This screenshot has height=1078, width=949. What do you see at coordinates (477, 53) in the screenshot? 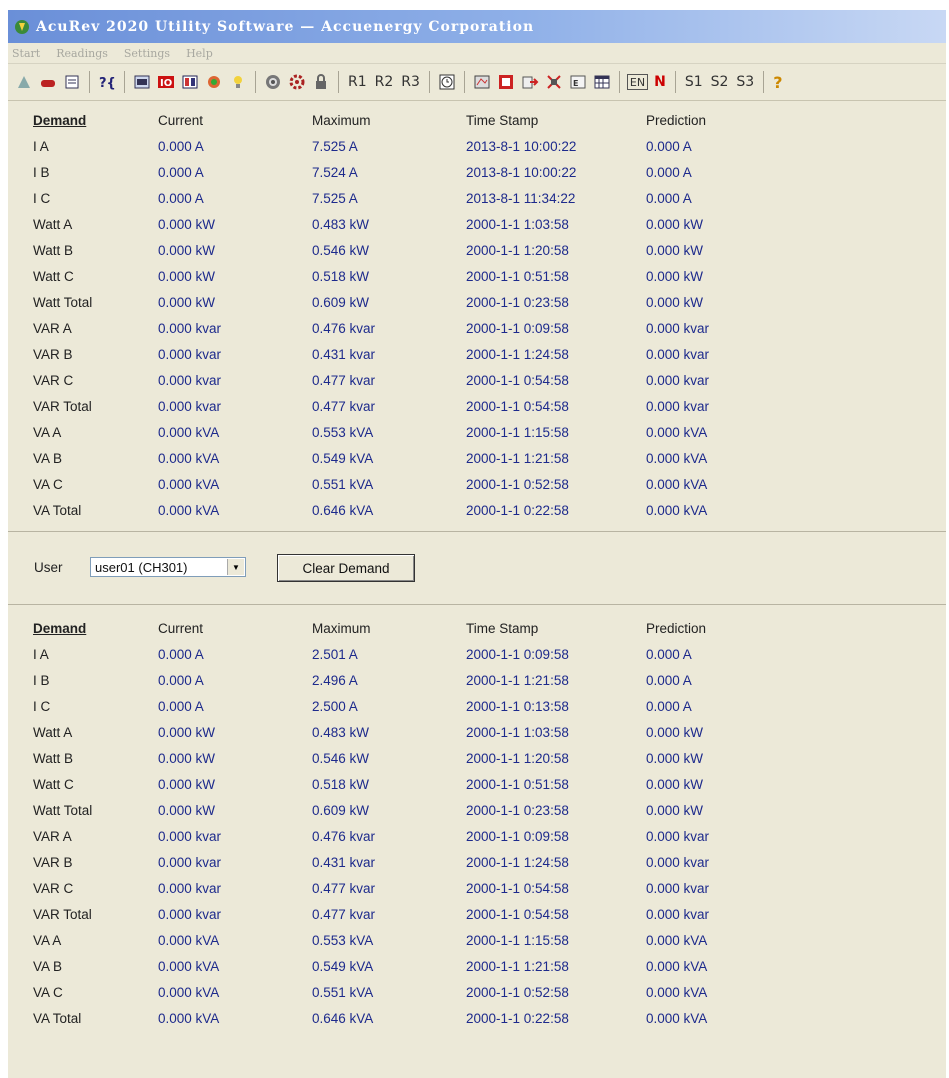
I see `menu-bar: Start Readings Settings Help` at bounding box center [477, 53].